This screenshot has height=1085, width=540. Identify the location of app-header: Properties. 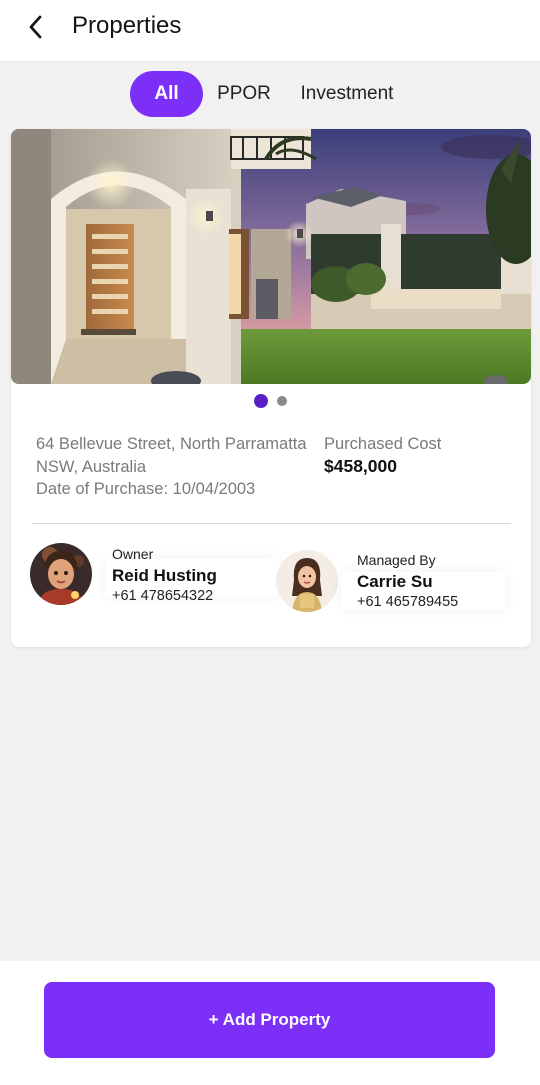
(270, 31).